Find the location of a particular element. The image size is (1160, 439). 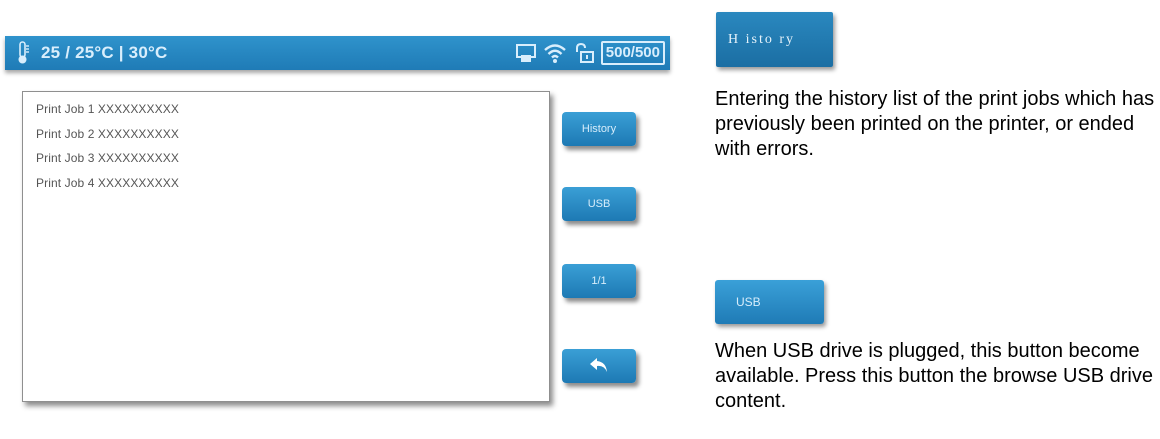

list-item: Print Job 2 XXXXXXXXXX is located at coordinates (107, 134).